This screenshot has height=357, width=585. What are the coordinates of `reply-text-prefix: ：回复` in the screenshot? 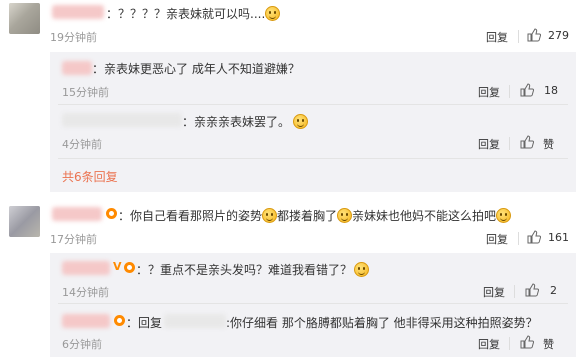 It's located at (144, 323).